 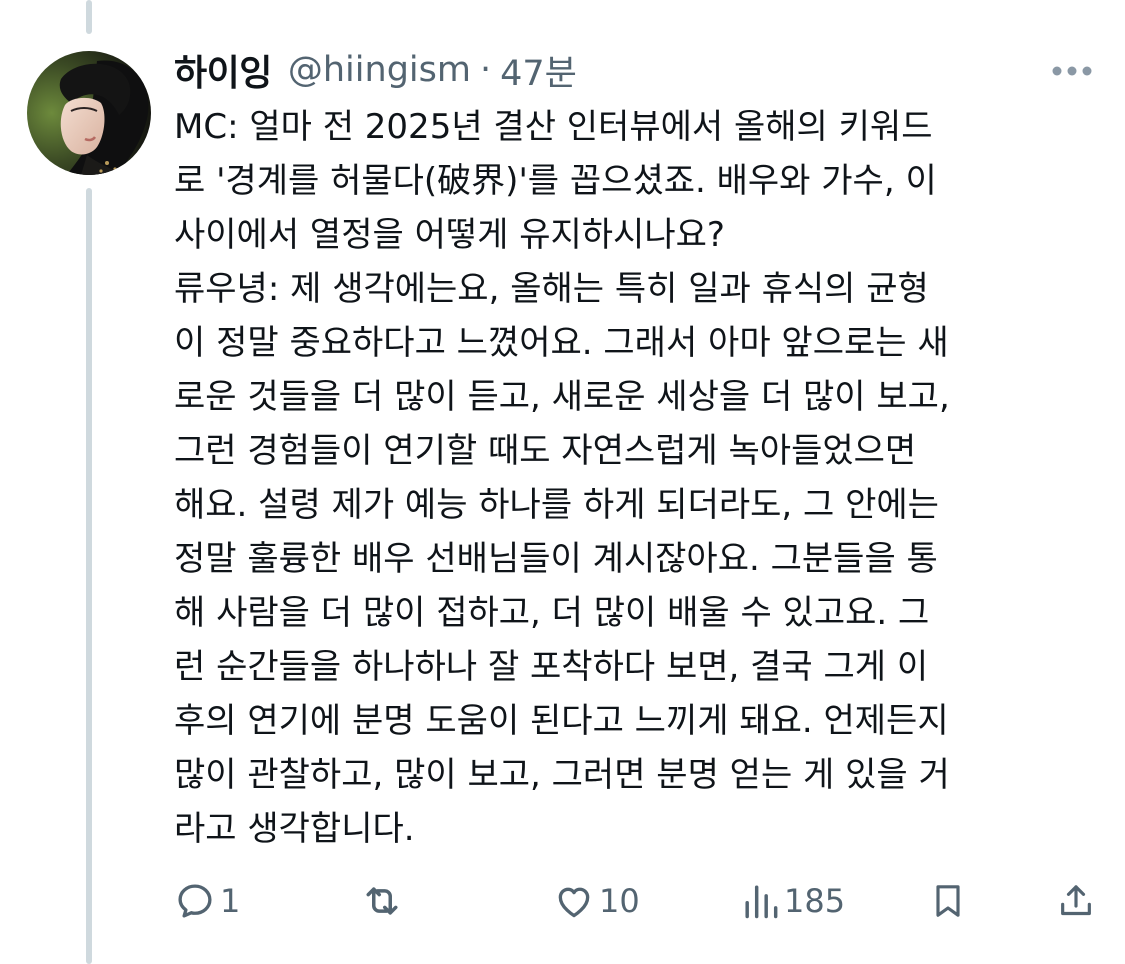 I want to click on reply-button: 1, so click(x=207, y=901).